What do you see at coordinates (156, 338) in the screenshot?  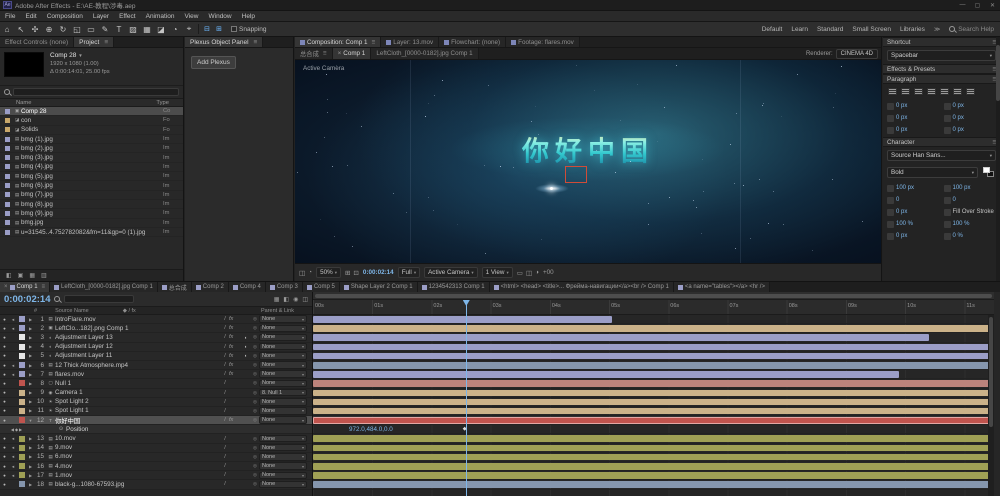 I see `layer-row: ● ▶ 3 ◐ Adjustment Layer 13/fx ◐ ◎ None ▾` at bounding box center [156, 338].